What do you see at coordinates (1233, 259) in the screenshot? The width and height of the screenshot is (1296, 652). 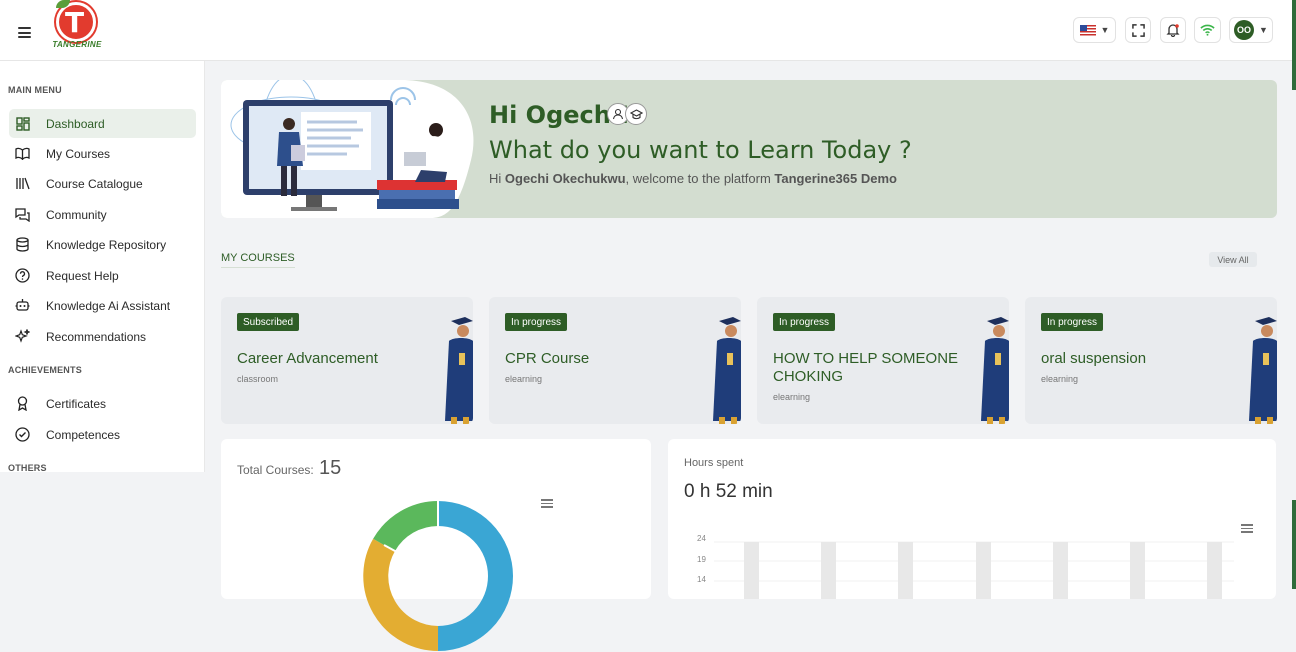 I see `view-all-button: View All` at bounding box center [1233, 259].